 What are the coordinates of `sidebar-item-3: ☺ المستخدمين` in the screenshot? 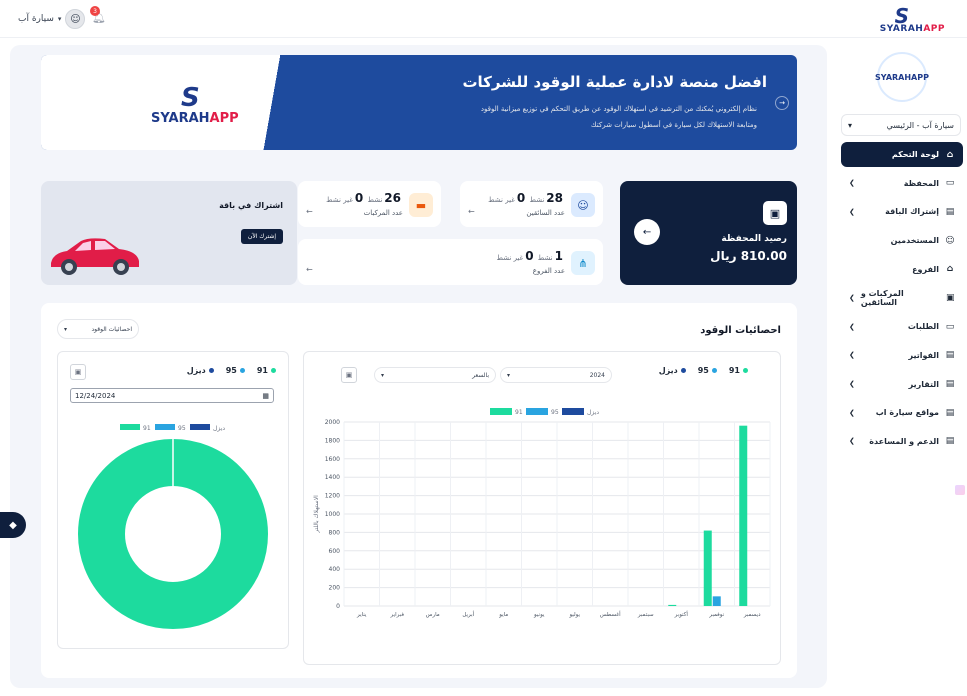 It's located at (902, 240).